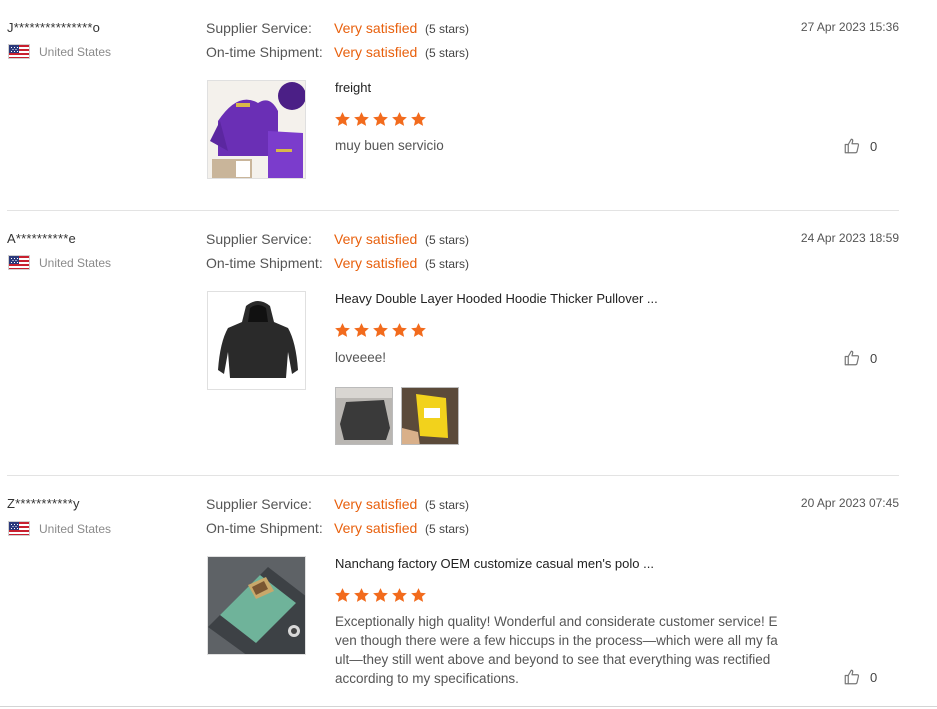 The height and width of the screenshot is (709, 937). I want to click on page-bottom-border, so click(468, 706).